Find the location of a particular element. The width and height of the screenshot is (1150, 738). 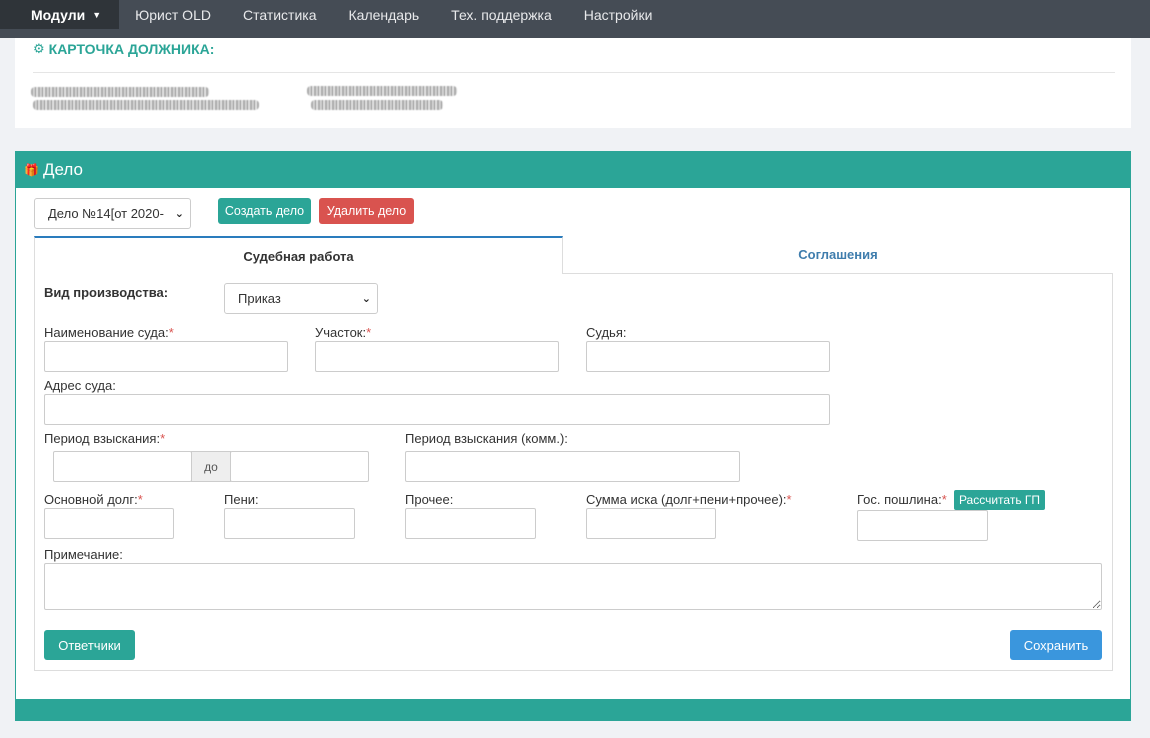

district-label: Участок:* is located at coordinates (343, 332).